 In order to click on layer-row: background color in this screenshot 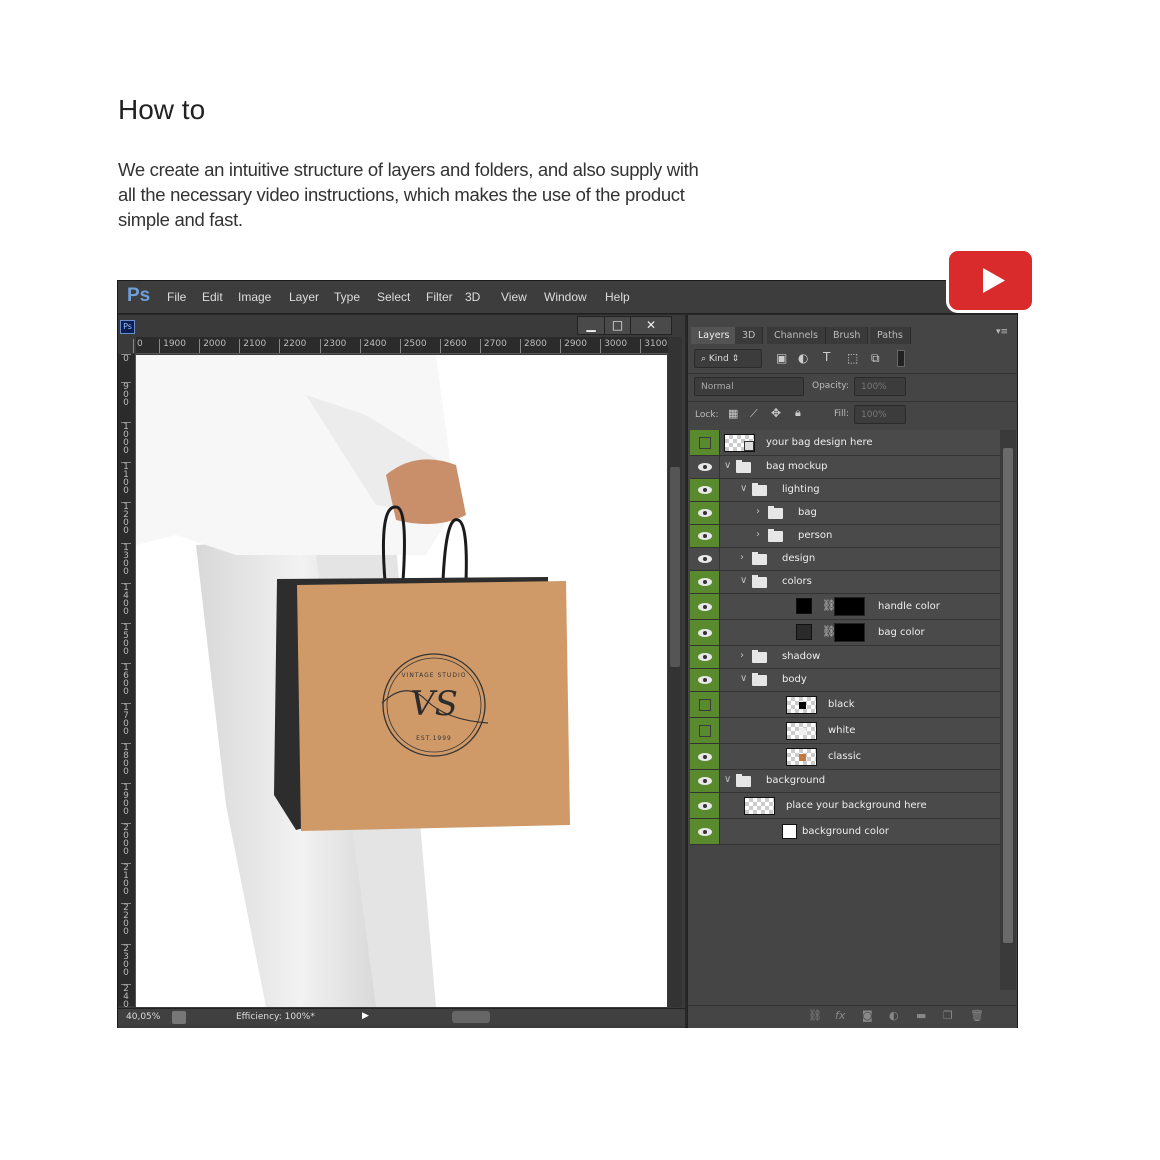, I will do `click(845, 832)`.